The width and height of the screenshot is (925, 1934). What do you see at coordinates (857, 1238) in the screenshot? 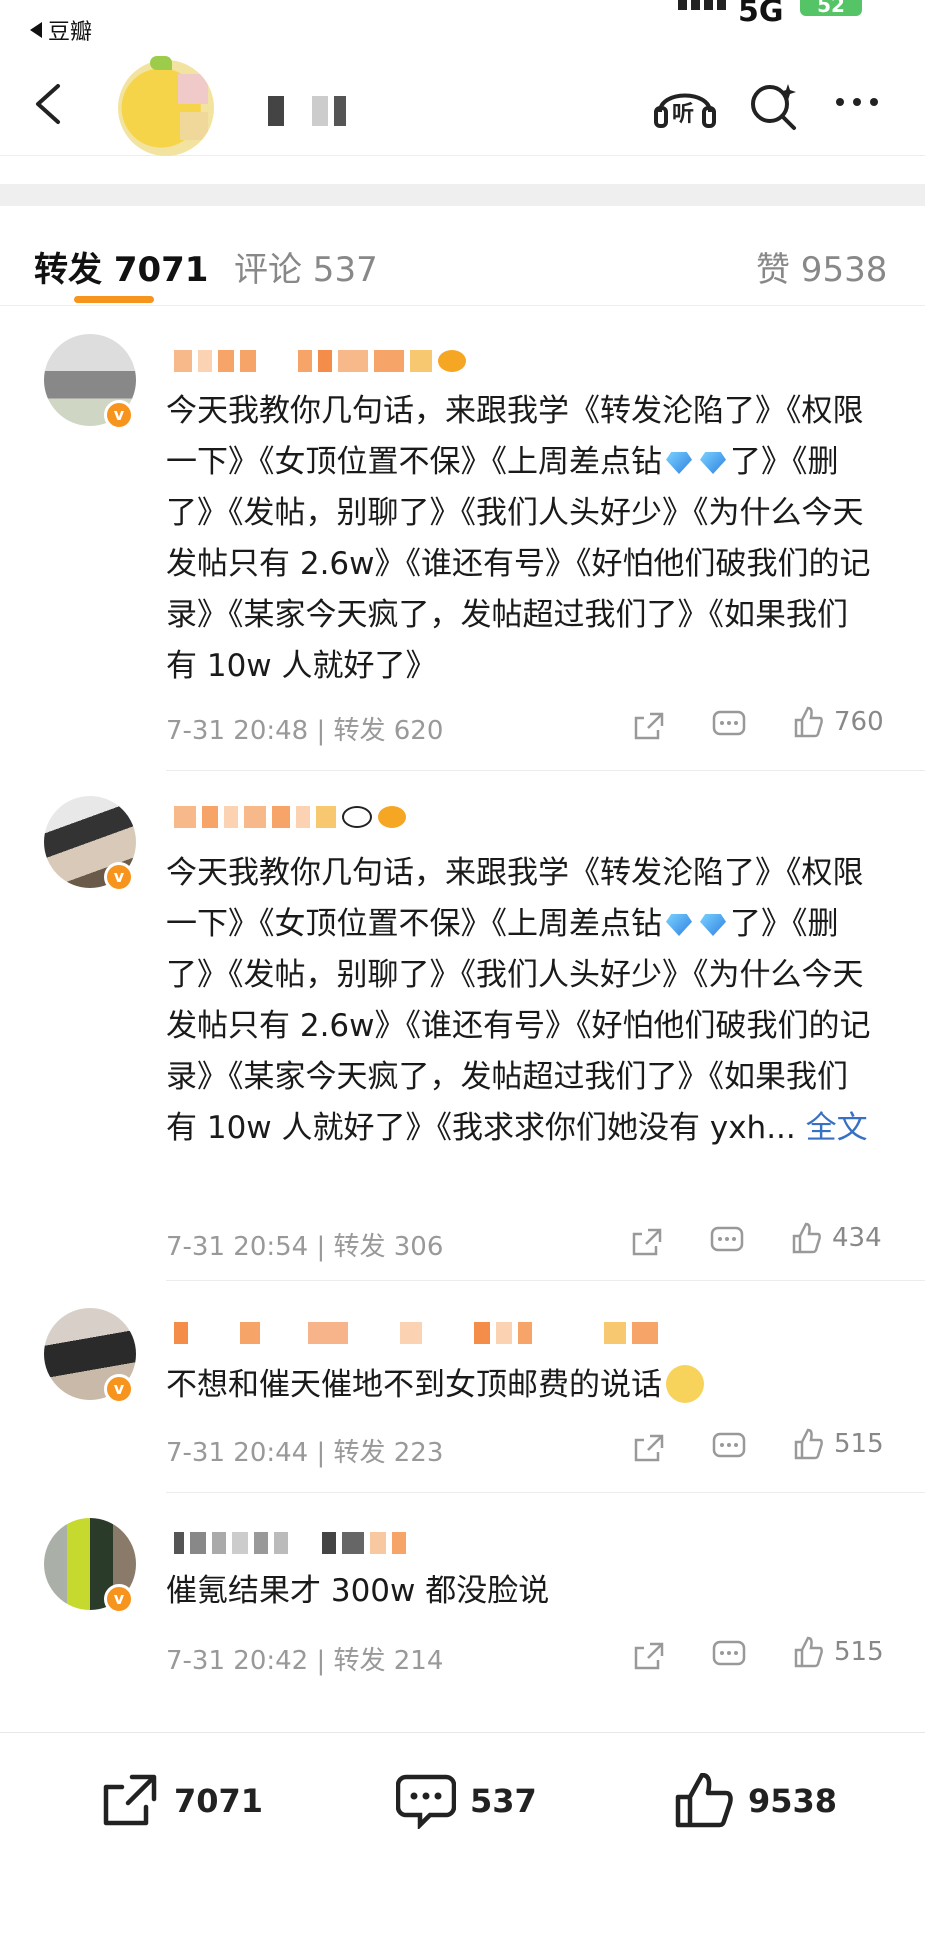
I see `like-count: 434` at bounding box center [857, 1238].